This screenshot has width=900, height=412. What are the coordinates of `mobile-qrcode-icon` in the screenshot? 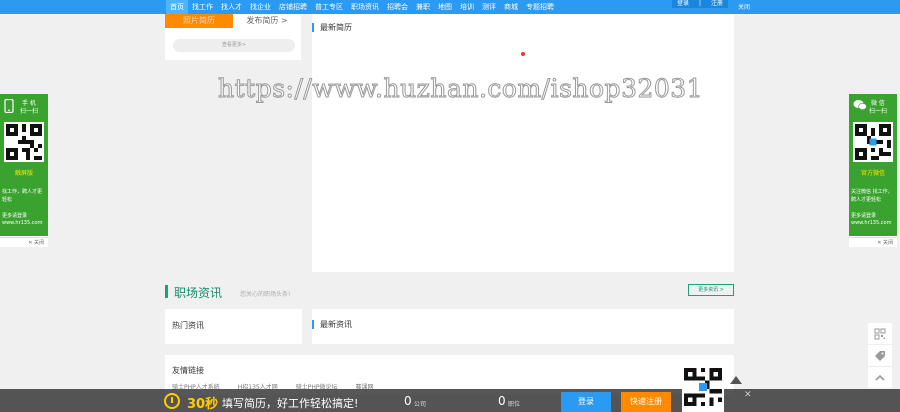 It's located at (24, 142).